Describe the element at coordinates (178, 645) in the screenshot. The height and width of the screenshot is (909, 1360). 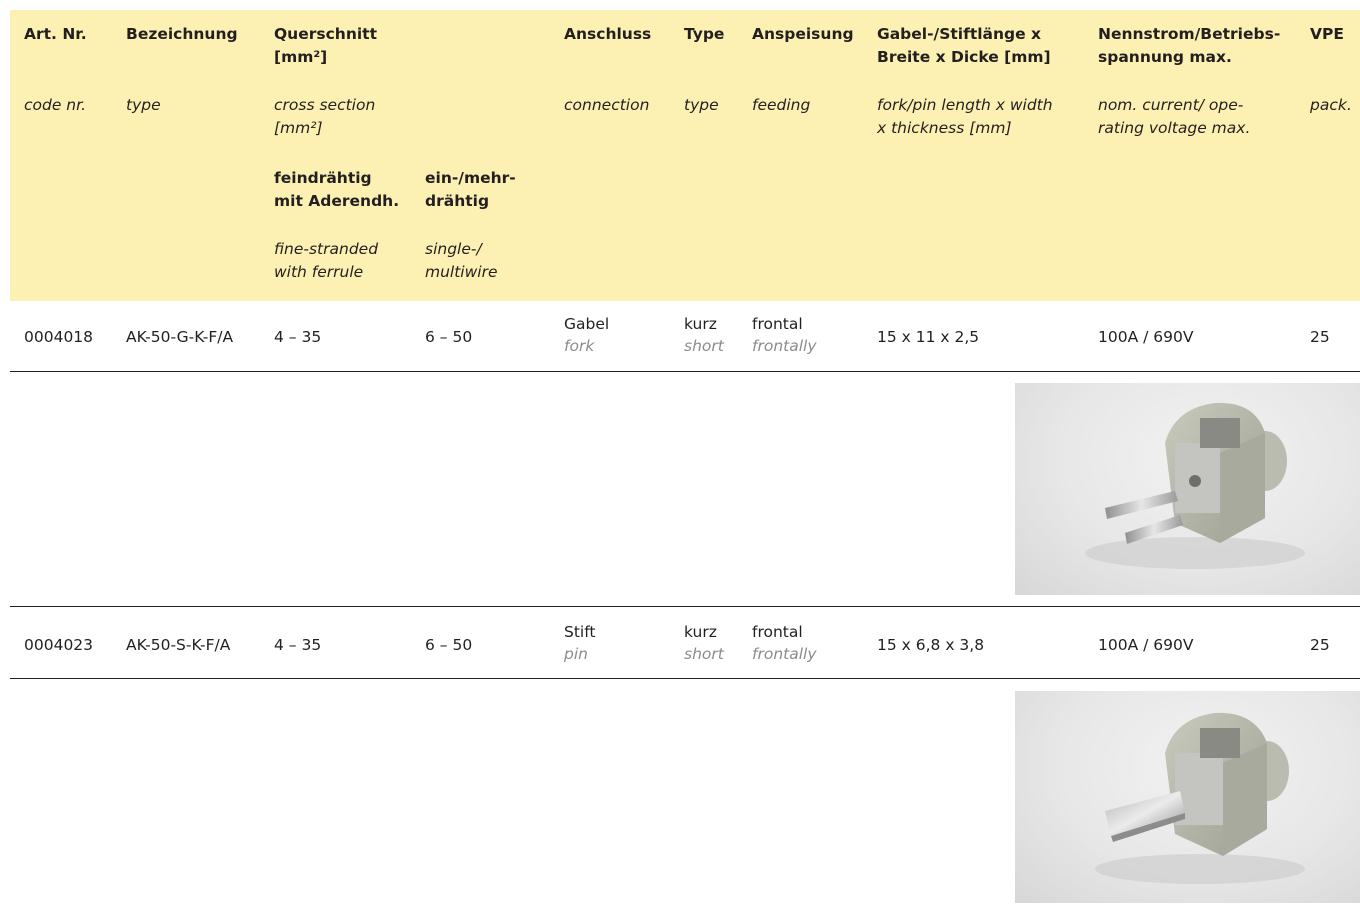
I see `cell-bezeichnung: AK-50-S-K-F/A` at that location.